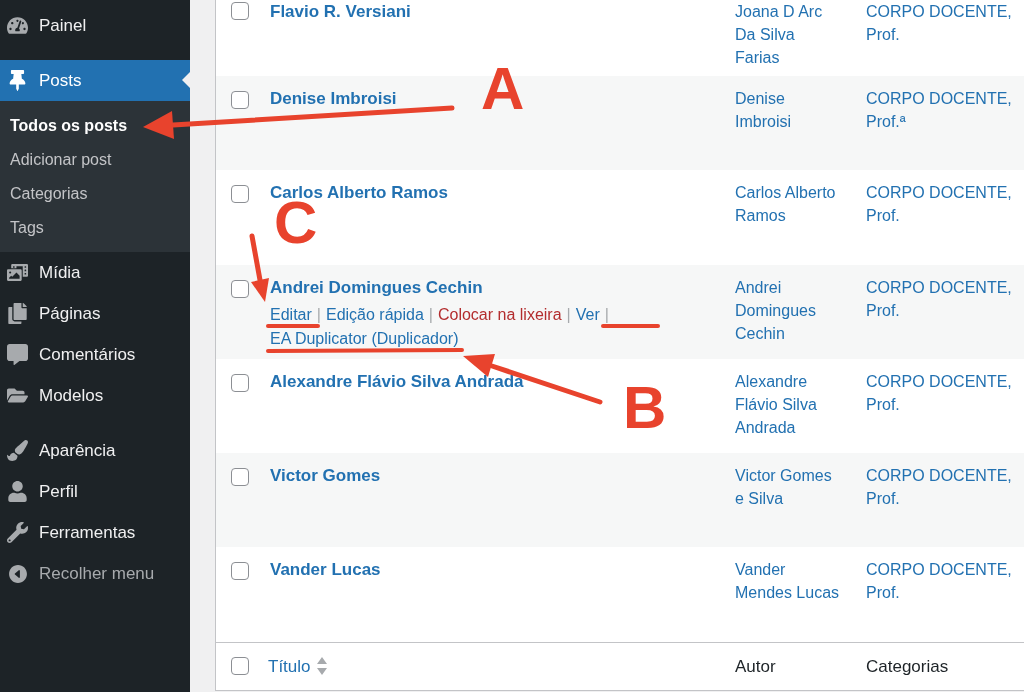  Describe the element at coordinates (95, 126) in the screenshot. I see `submenu-item: Todos os posts` at that location.